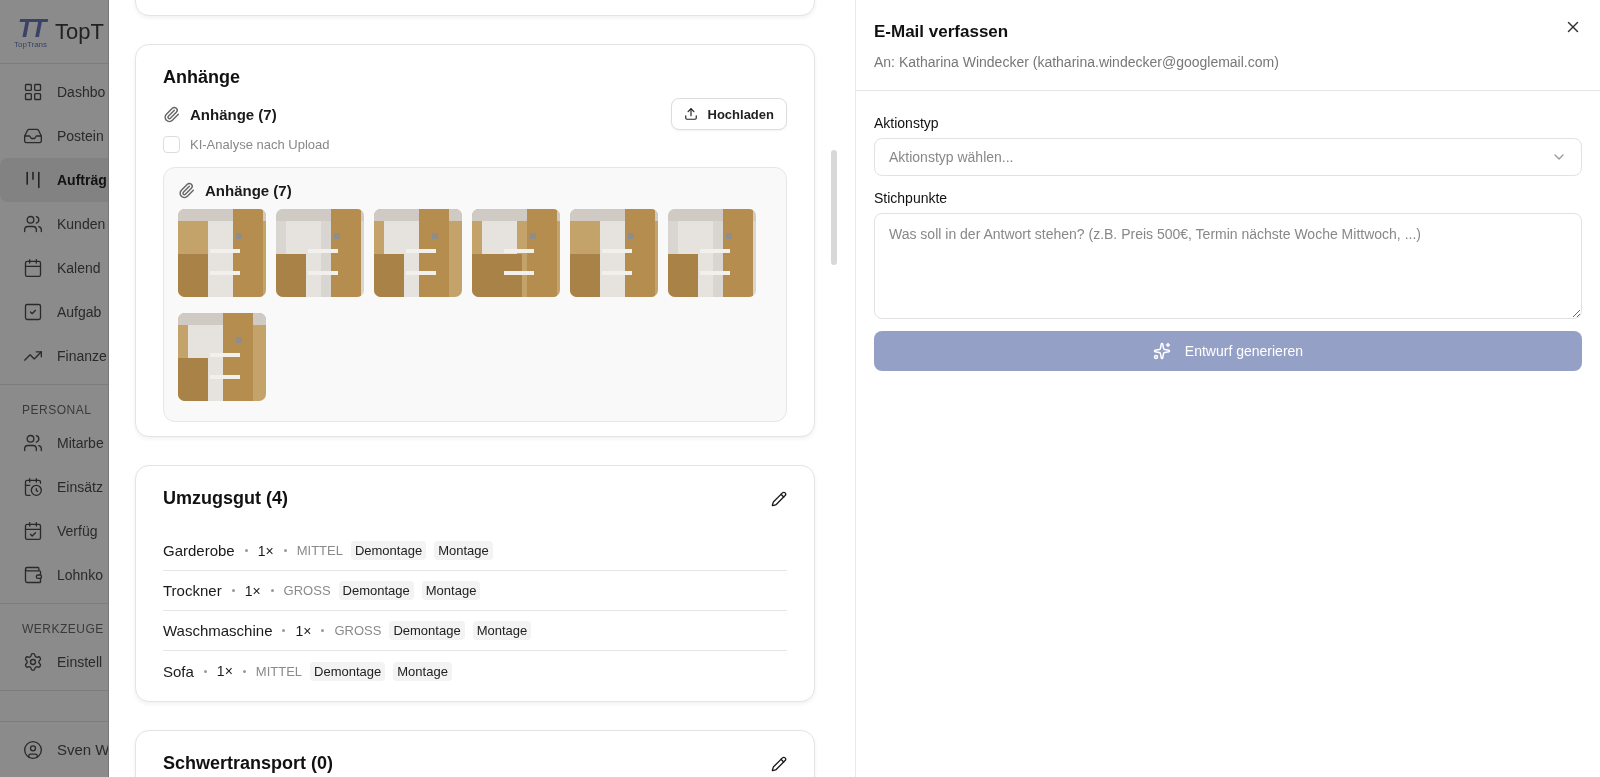  Describe the element at coordinates (192, 590) in the screenshot. I see `item-name: Trockner` at that location.